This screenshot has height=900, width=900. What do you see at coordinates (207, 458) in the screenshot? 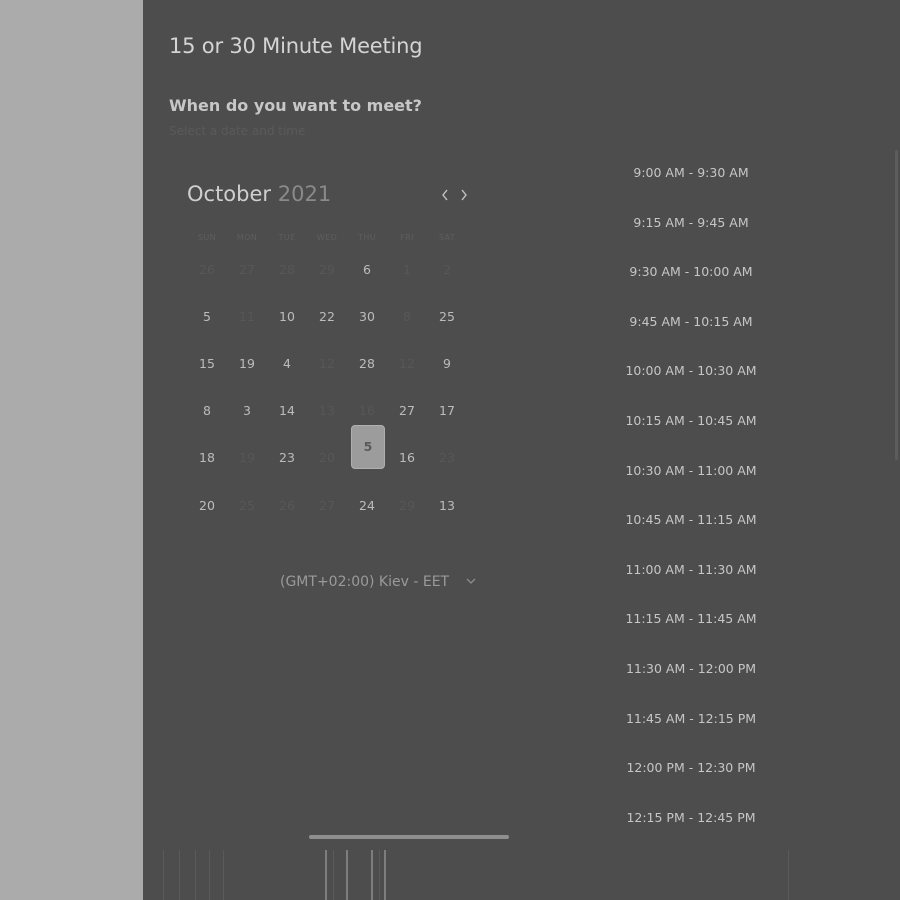
I see `calendar-day: 18` at bounding box center [207, 458].